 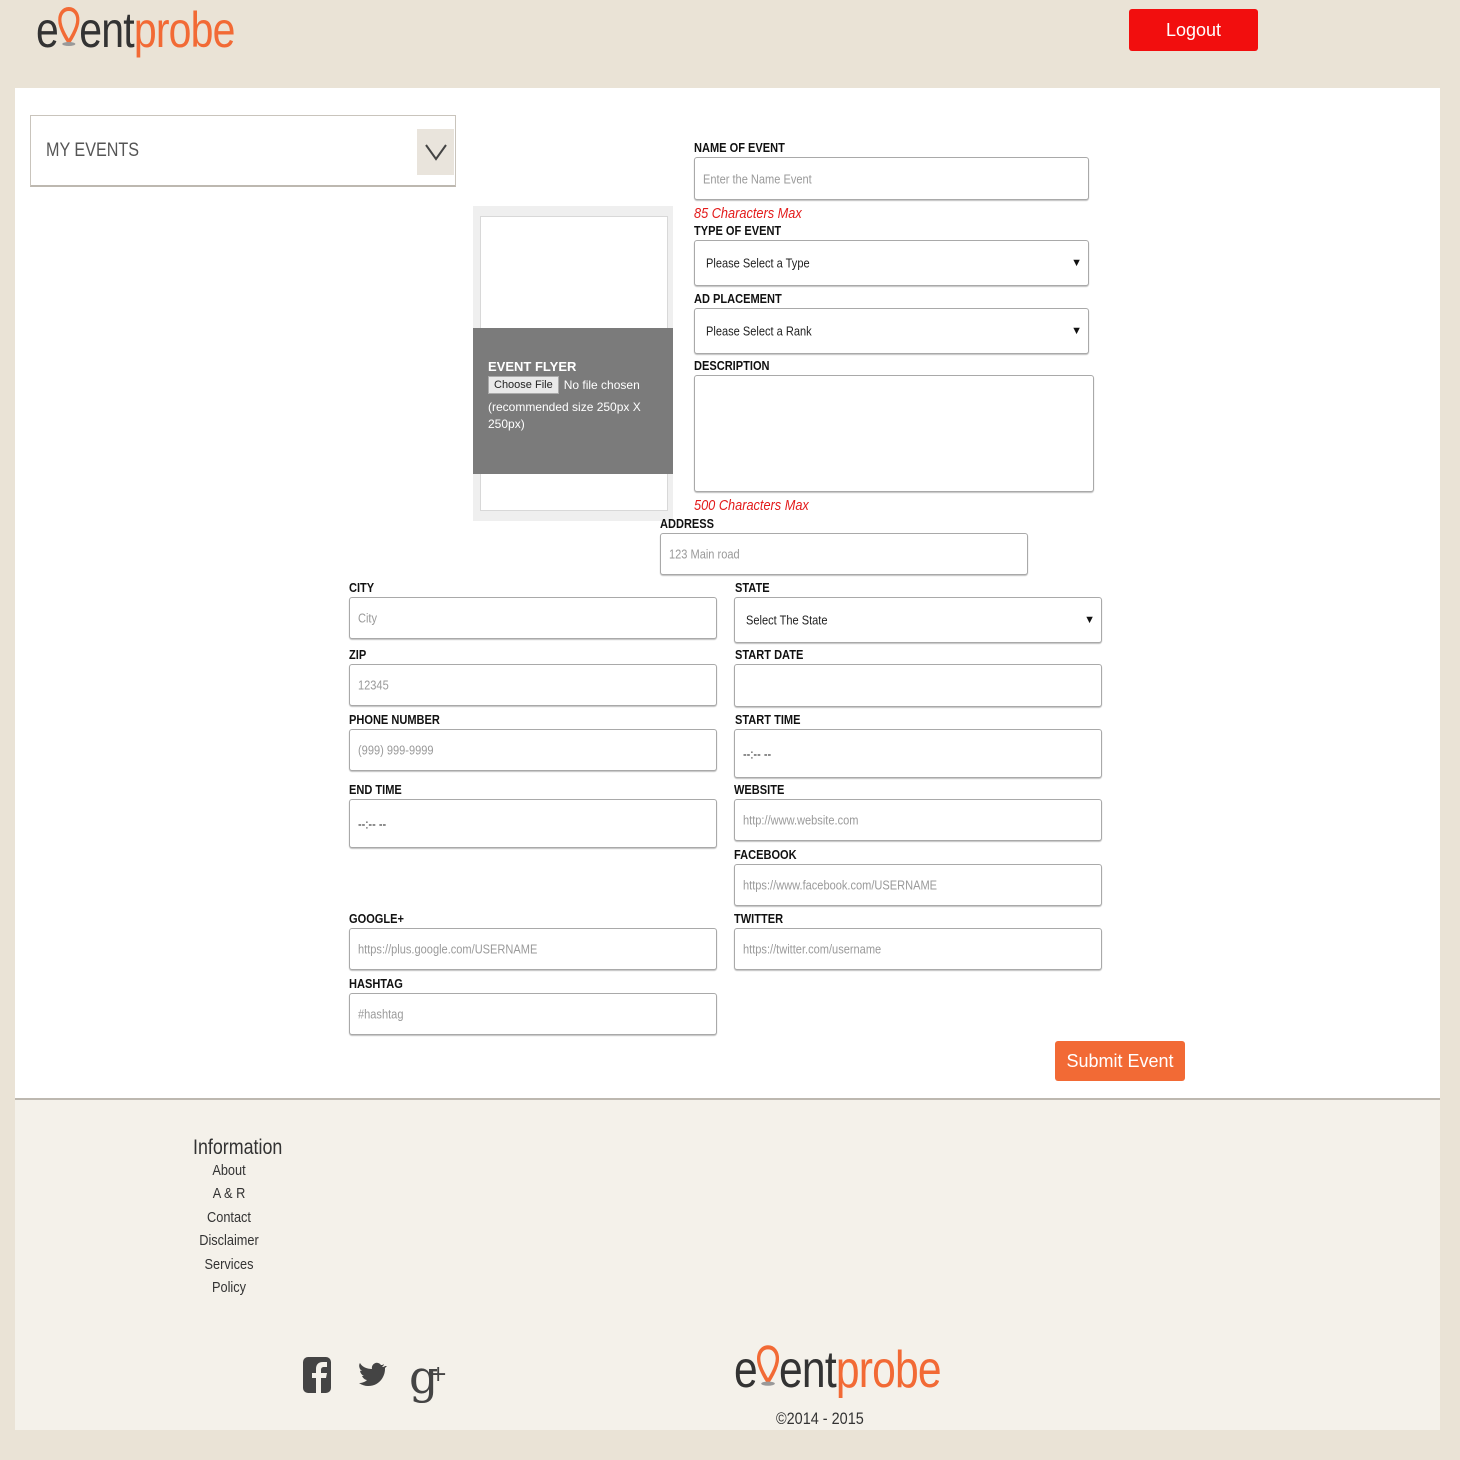 I want to click on name-char-limit: 85 Characters Max, so click(x=748, y=213).